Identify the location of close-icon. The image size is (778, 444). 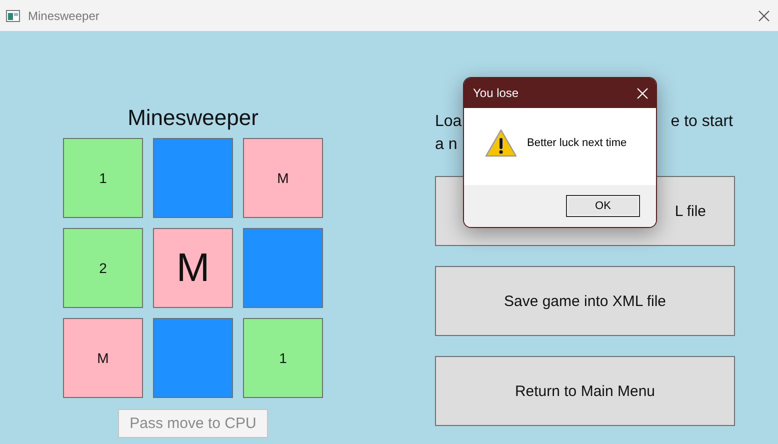
(764, 16).